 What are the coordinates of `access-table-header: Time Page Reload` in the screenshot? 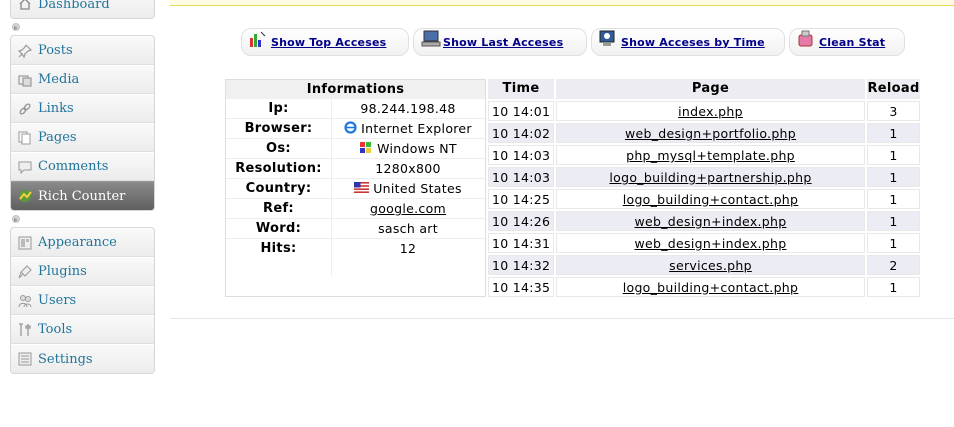 It's located at (705, 89).